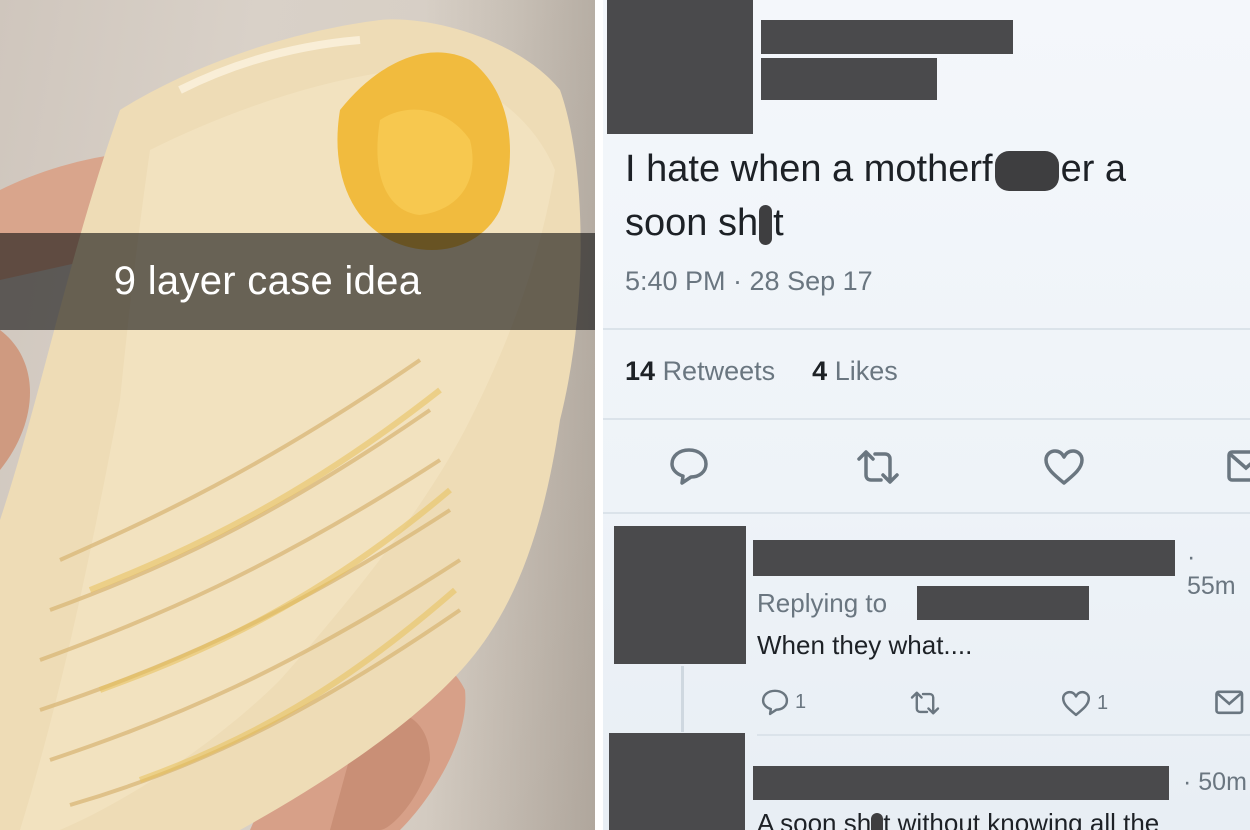 Image resolution: width=1250 pixels, height=830 pixels. I want to click on comment-icon, so click(689, 466).